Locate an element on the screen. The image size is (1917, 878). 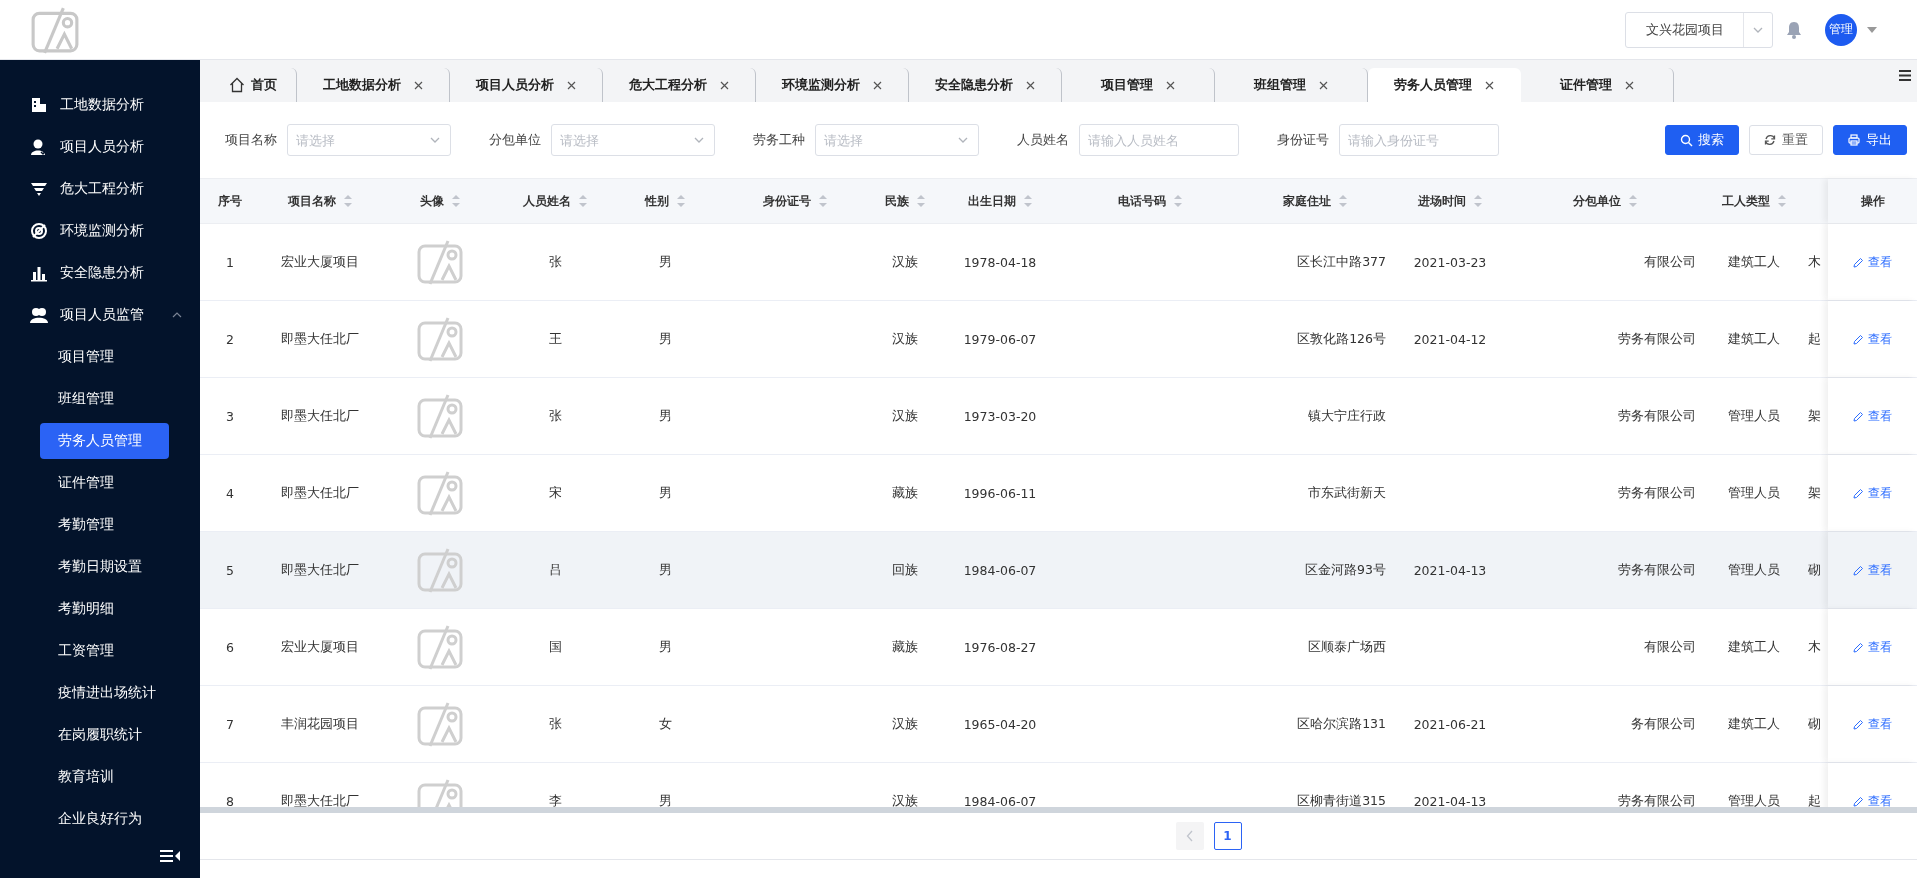
column-header: 工人类型 is located at coordinates (1754, 201).